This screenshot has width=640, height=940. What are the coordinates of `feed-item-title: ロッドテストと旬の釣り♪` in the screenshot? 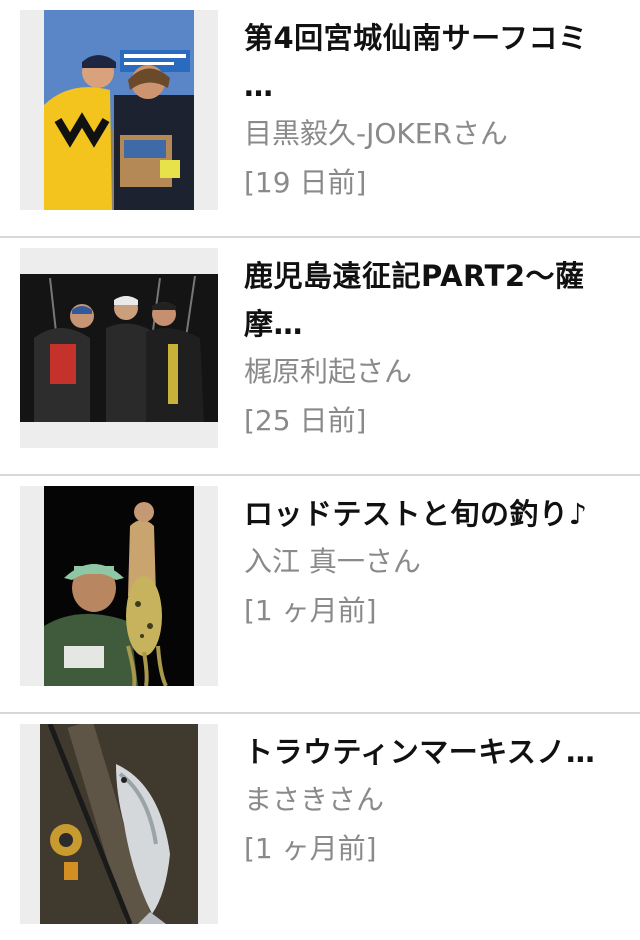 It's located at (434, 514).